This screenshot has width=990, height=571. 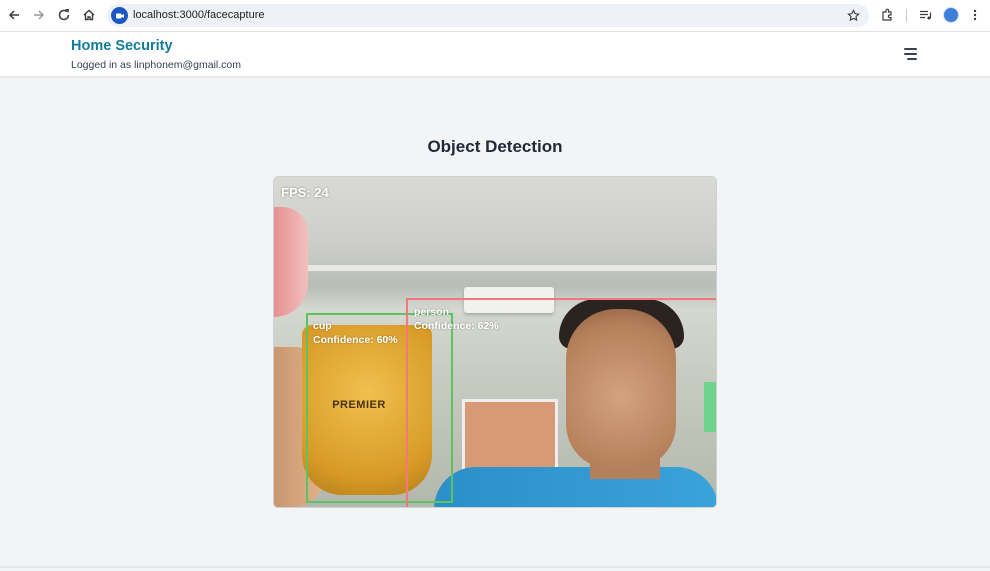 I want to click on page-title: Object Detection, so click(x=495, y=146).